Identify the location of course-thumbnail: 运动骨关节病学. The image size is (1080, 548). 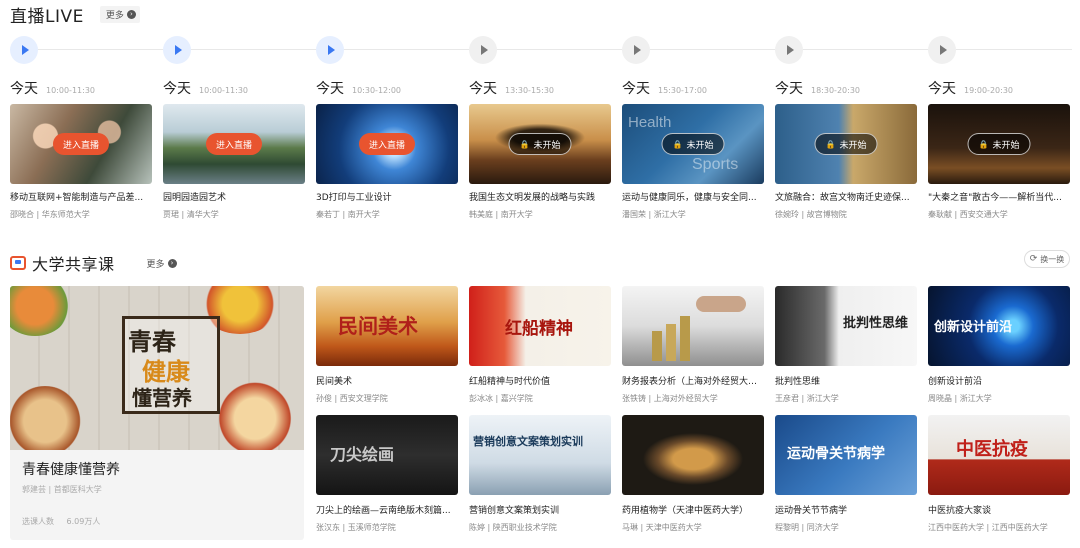
(846, 455).